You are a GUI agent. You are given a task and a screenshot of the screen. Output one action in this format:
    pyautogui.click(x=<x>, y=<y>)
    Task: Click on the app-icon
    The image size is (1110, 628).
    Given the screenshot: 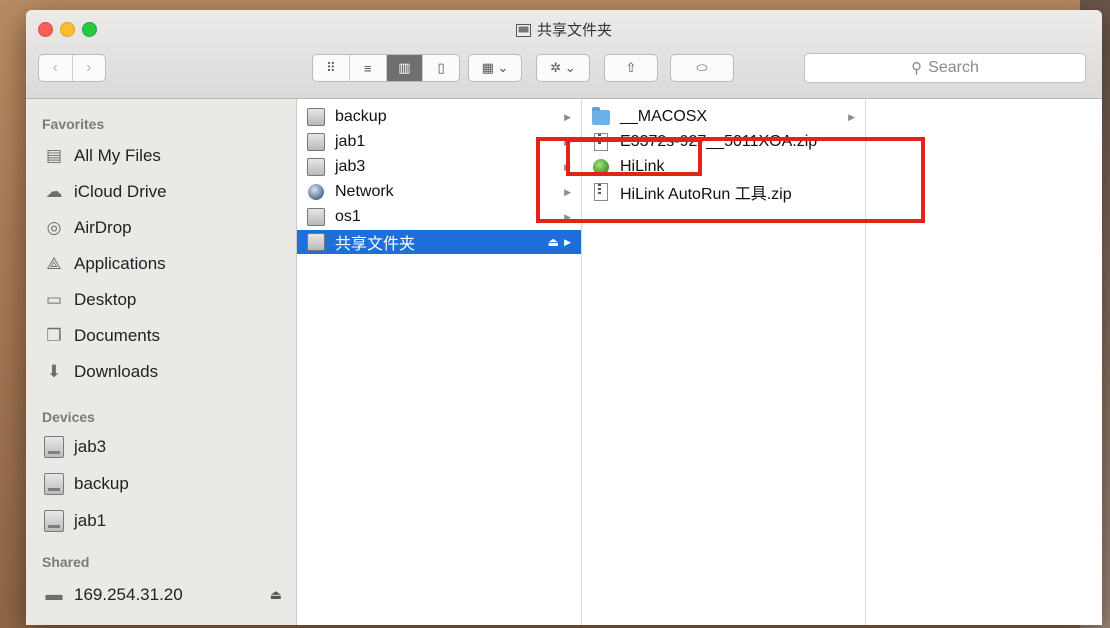 What is the action you would take?
    pyautogui.click(x=601, y=167)
    